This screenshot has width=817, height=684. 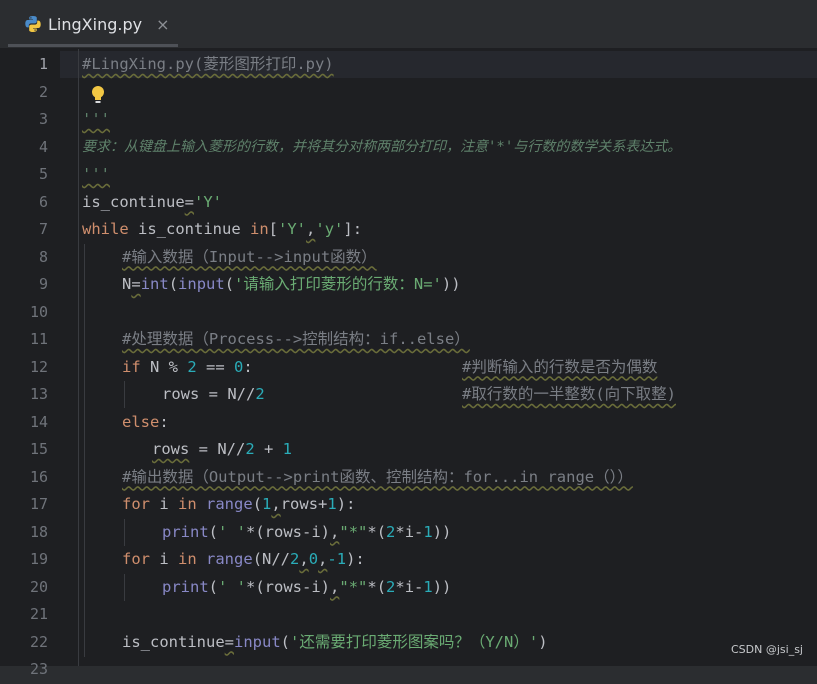 I want to click on code-line-19: for i in range(N//2,0,-1):, so click(x=243, y=560).